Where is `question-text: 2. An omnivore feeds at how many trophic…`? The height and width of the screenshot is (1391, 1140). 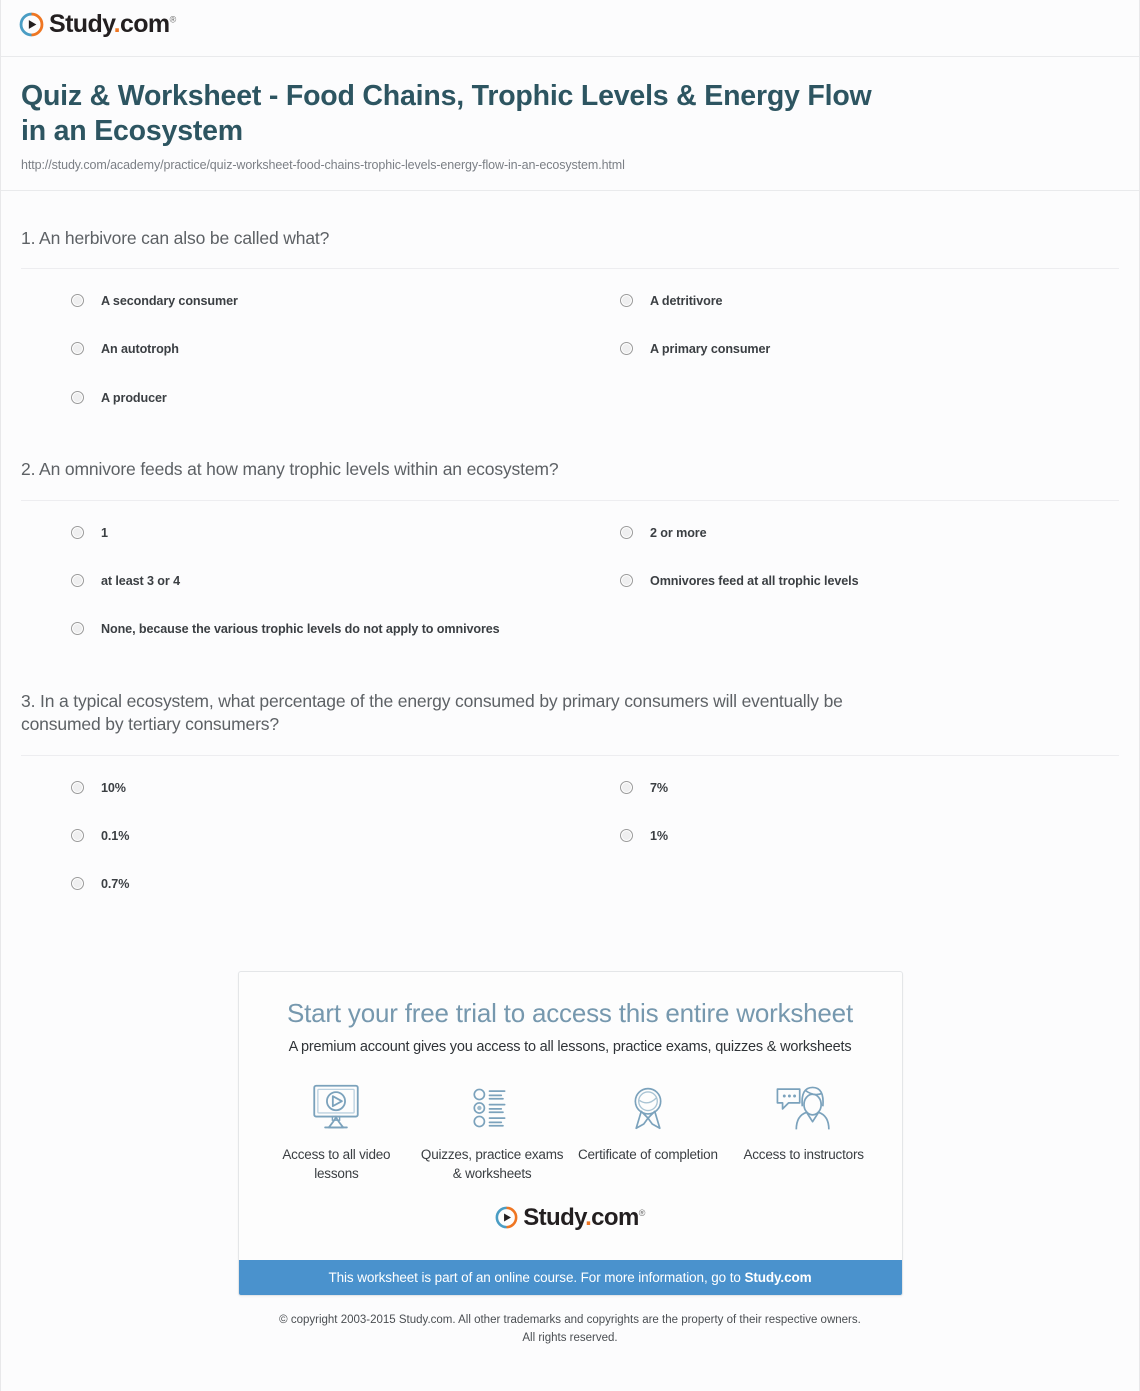 question-text: 2. An omnivore feeds at how many trophic… is located at coordinates (290, 469).